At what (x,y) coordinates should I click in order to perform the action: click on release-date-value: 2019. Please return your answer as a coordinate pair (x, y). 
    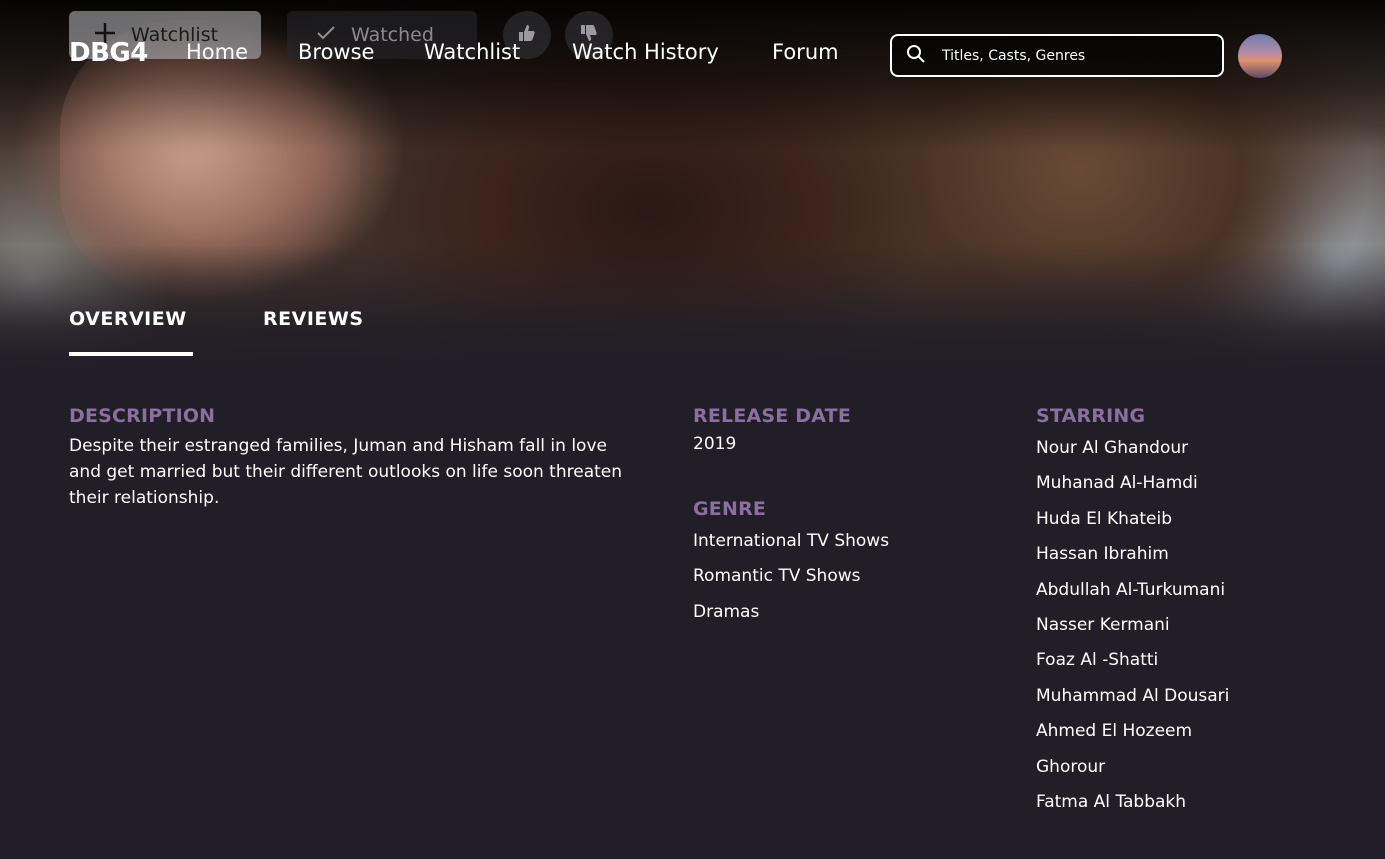
    Looking at the image, I should click on (715, 444).